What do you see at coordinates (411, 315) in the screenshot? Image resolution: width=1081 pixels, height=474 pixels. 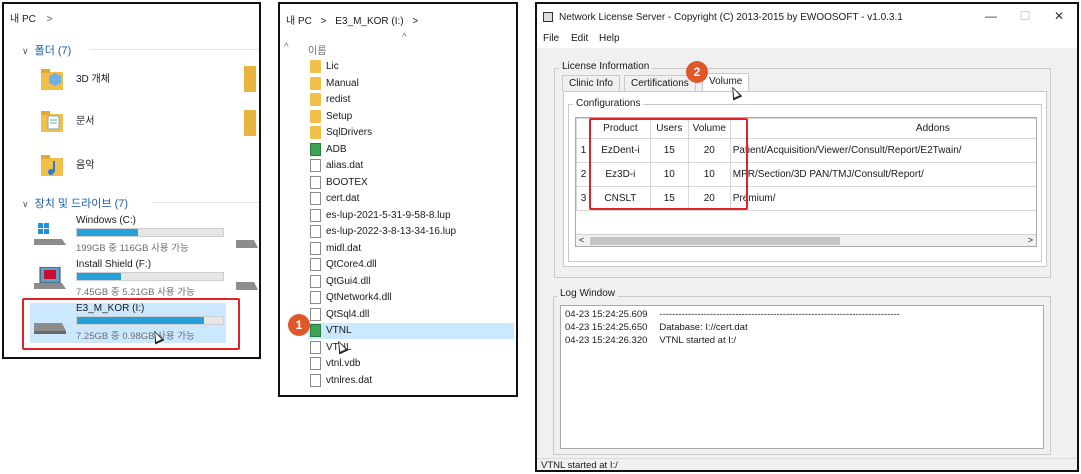 I see `file-list-item: QtSql4.dll` at bounding box center [411, 315].